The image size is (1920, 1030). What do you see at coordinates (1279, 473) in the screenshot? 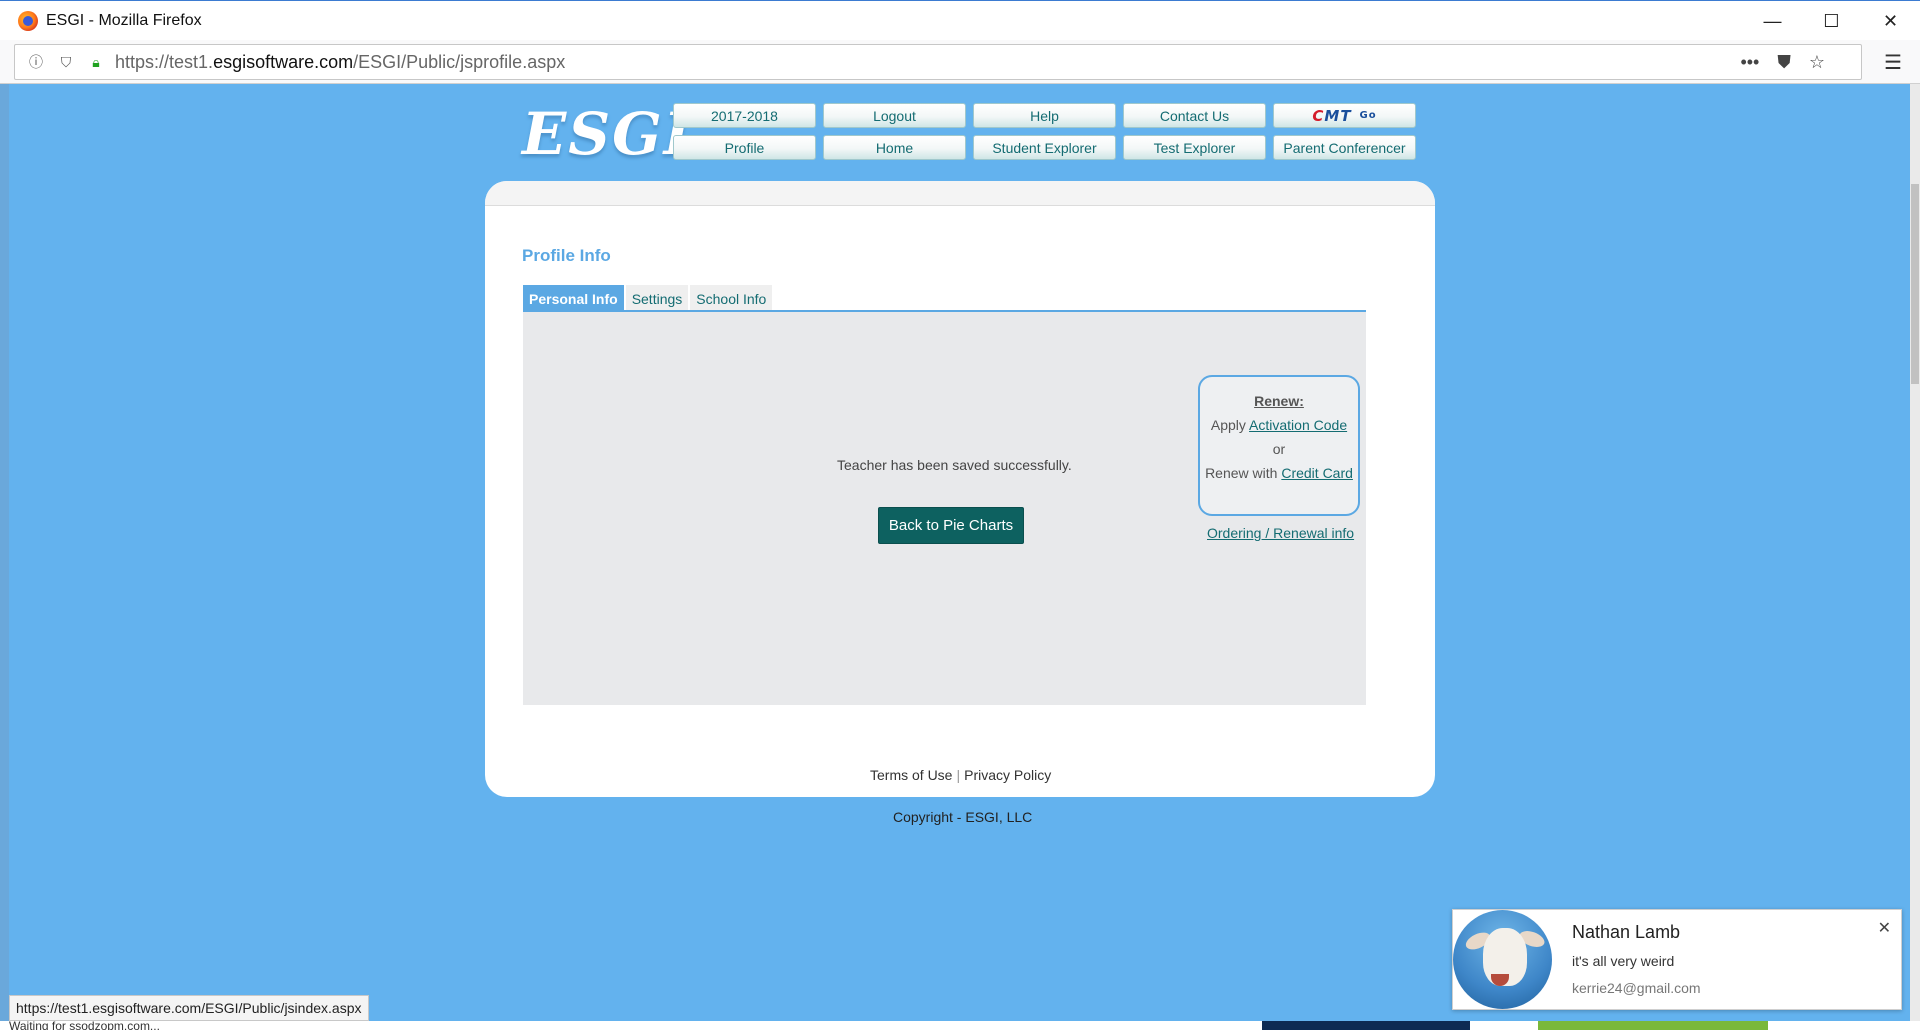
I see `renew-line: Renew with Credit Card` at bounding box center [1279, 473].